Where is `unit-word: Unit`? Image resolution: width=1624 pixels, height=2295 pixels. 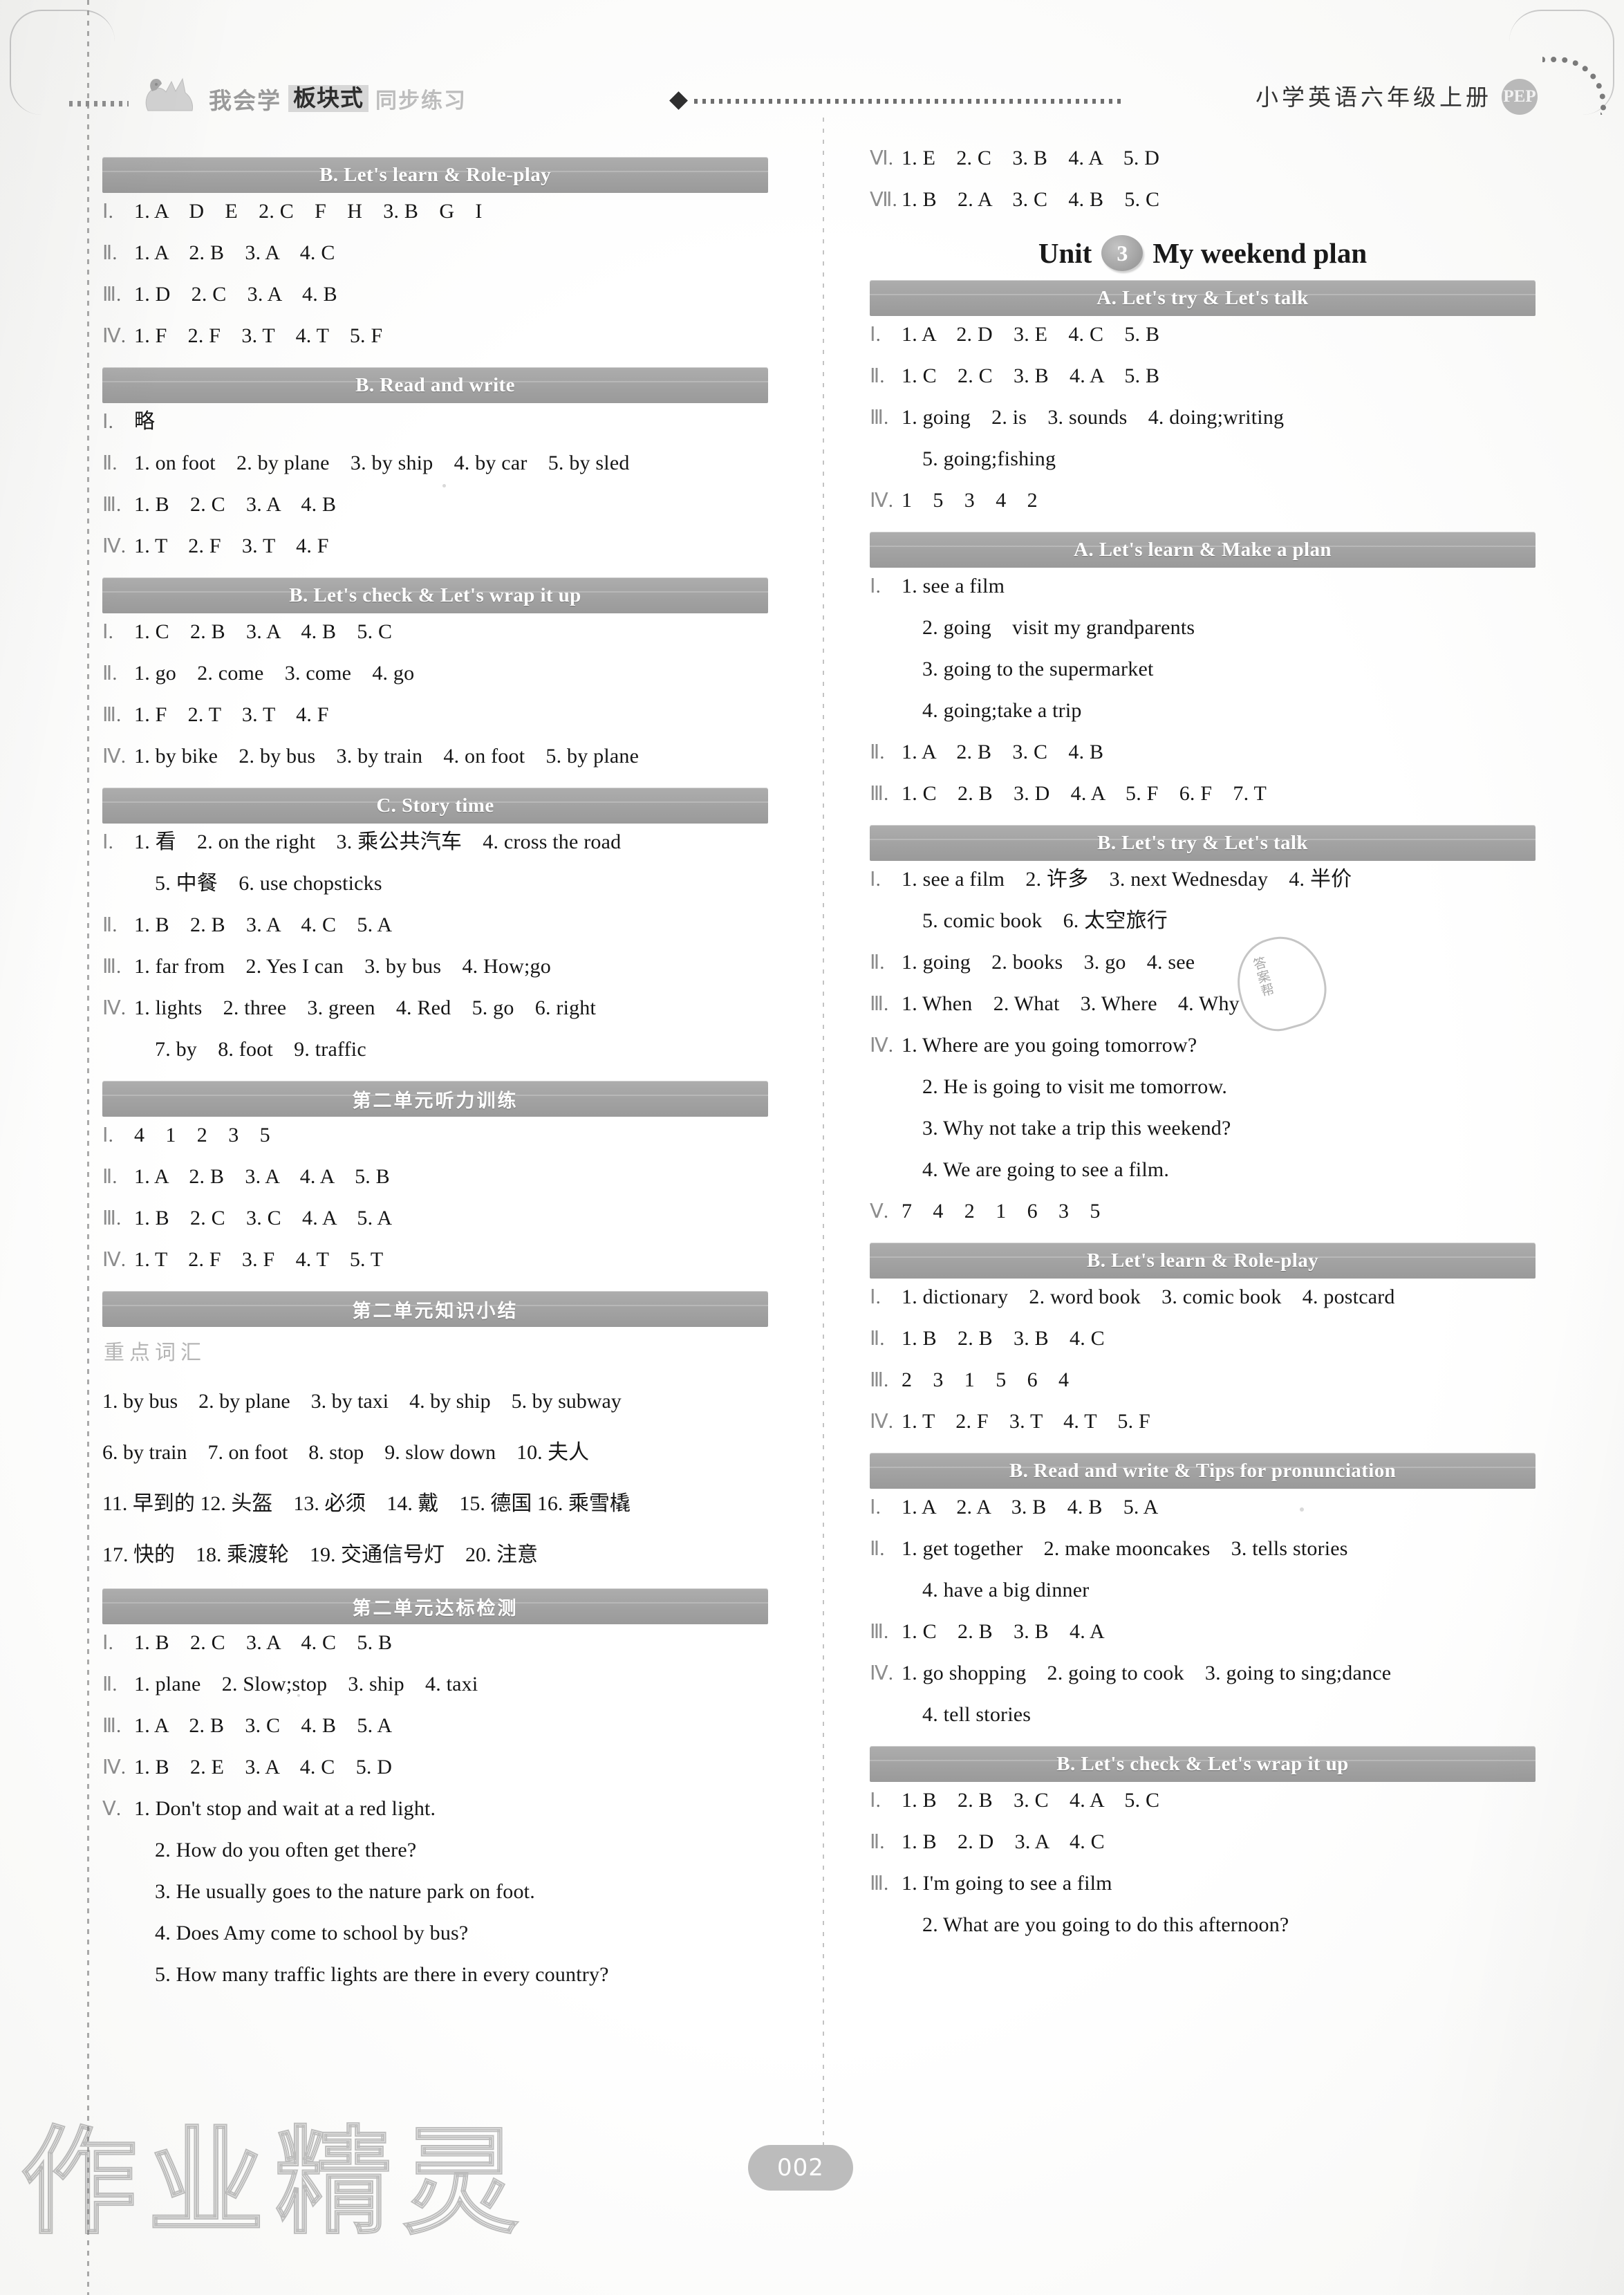
unit-word: Unit is located at coordinates (1065, 253).